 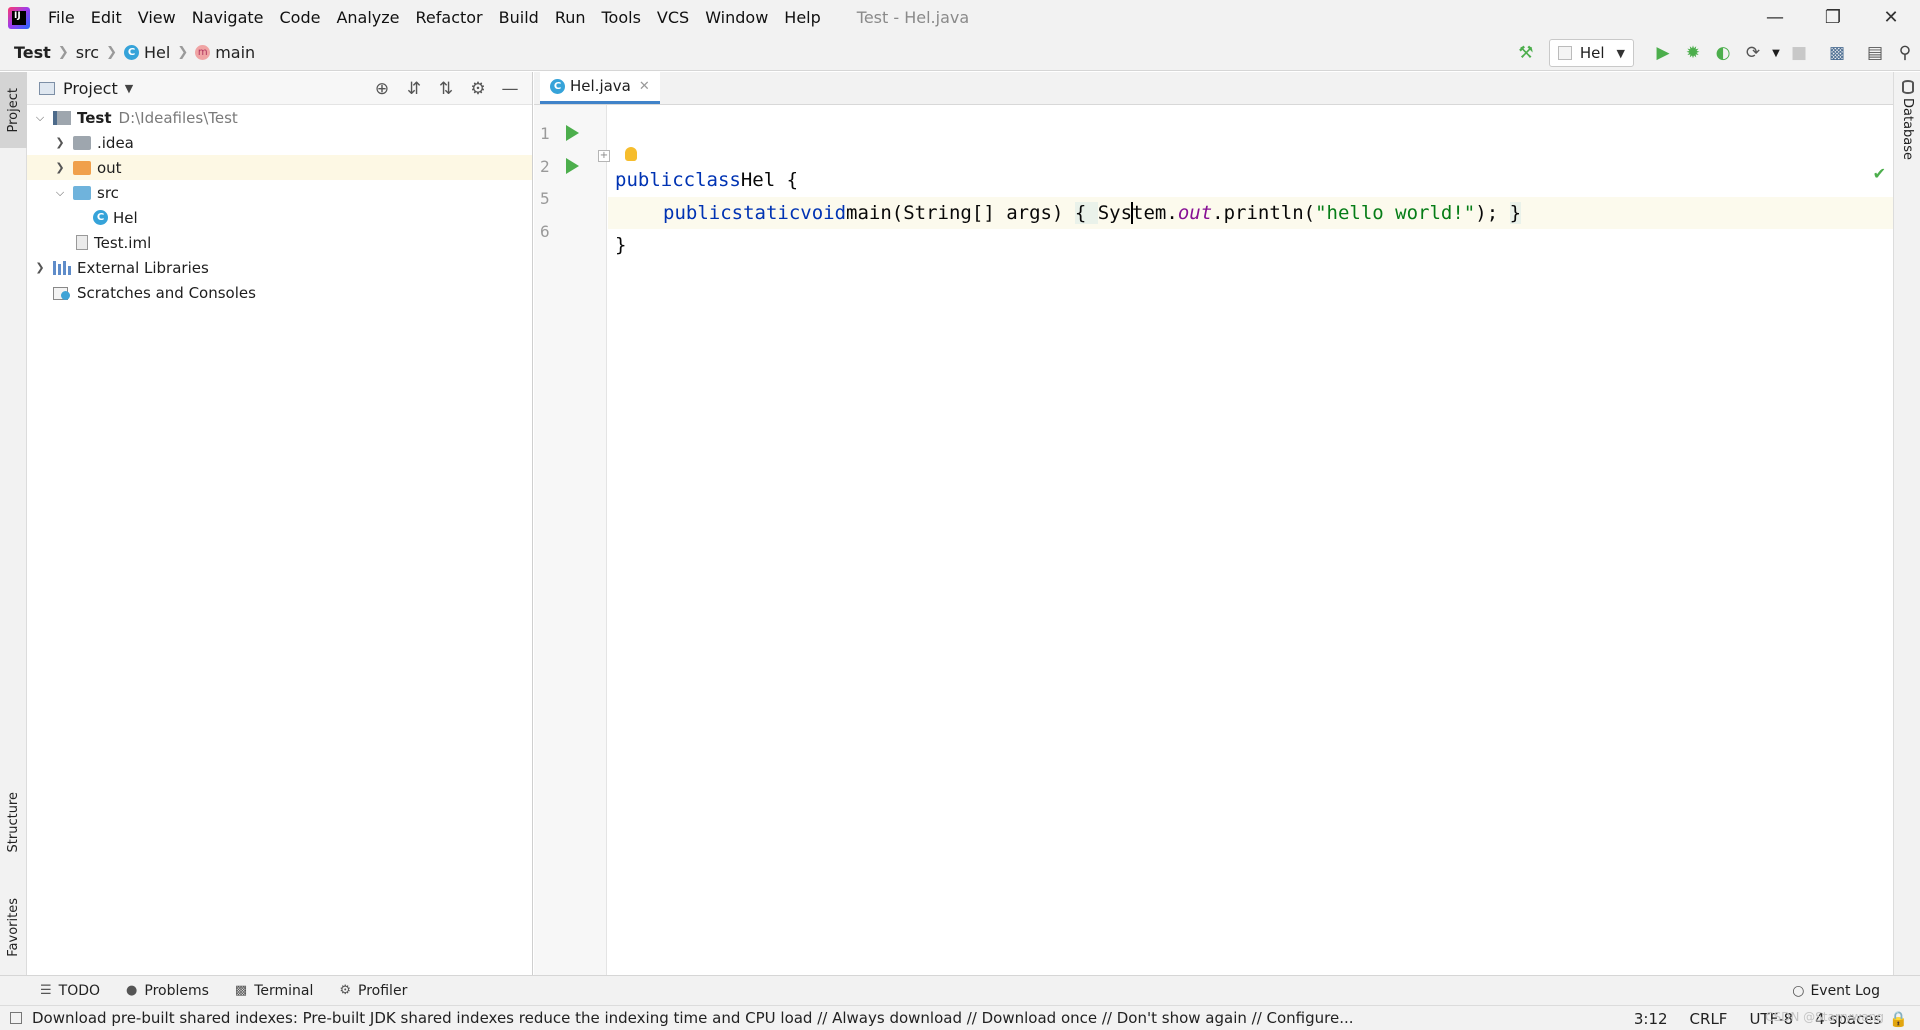 What do you see at coordinates (46, 990) in the screenshot?
I see `list-icon: ☰` at bounding box center [46, 990].